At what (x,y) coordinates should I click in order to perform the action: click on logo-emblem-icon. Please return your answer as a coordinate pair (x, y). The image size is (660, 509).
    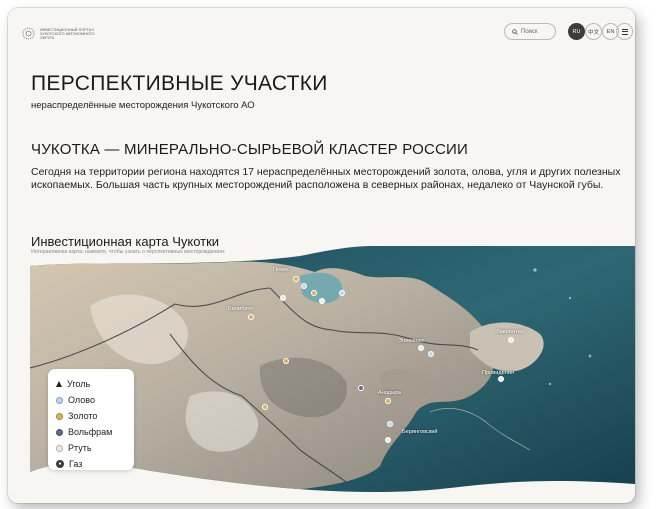
    Looking at the image, I should click on (28, 33).